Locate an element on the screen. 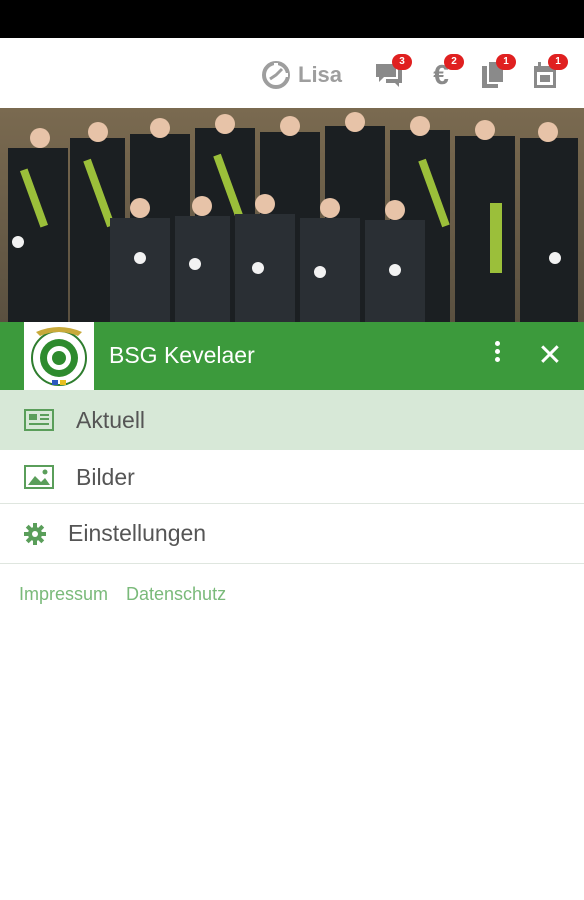 This screenshot has width=584, height=900. chat-button: 3 is located at coordinates (392, 73).